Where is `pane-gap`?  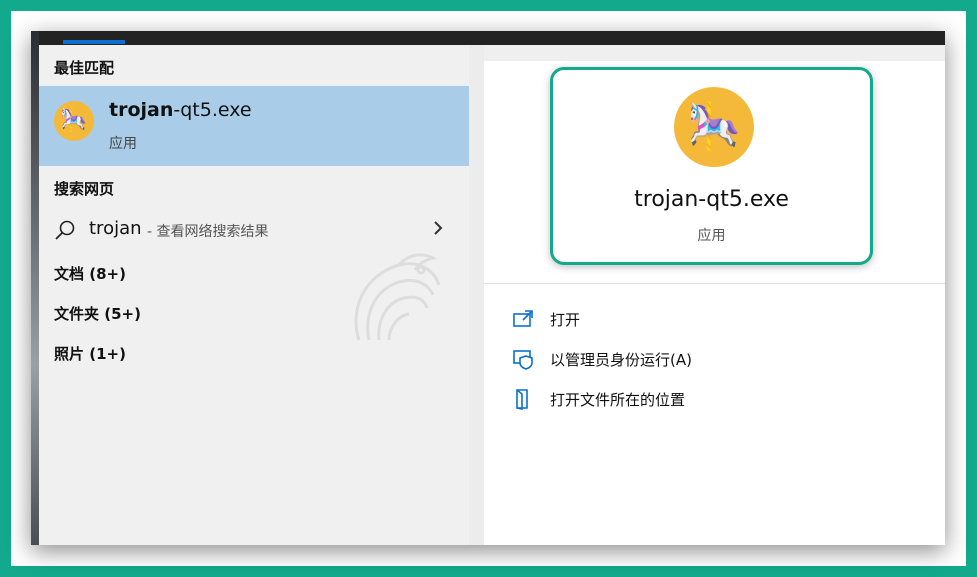
pane-gap is located at coordinates (476, 295).